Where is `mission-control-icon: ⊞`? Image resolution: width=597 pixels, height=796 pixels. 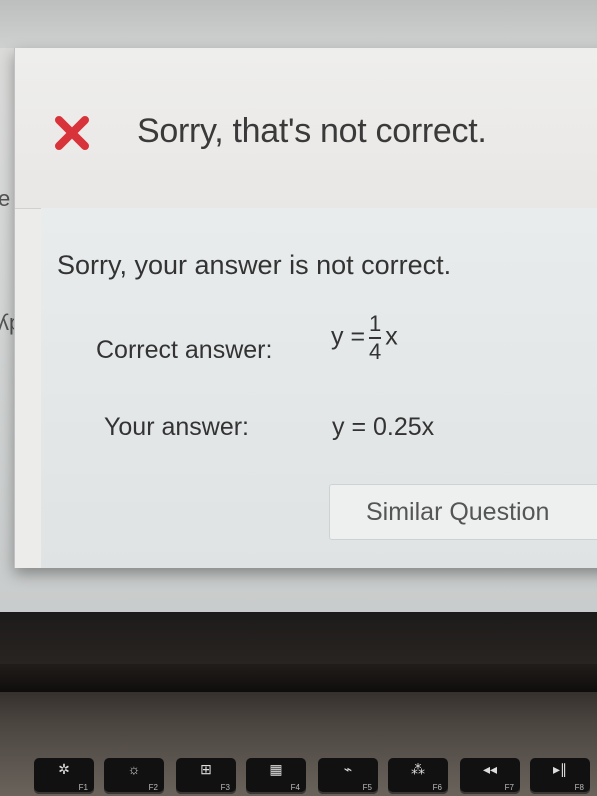 mission-control-icon: ⊞ is located at coordinates (206, 769).